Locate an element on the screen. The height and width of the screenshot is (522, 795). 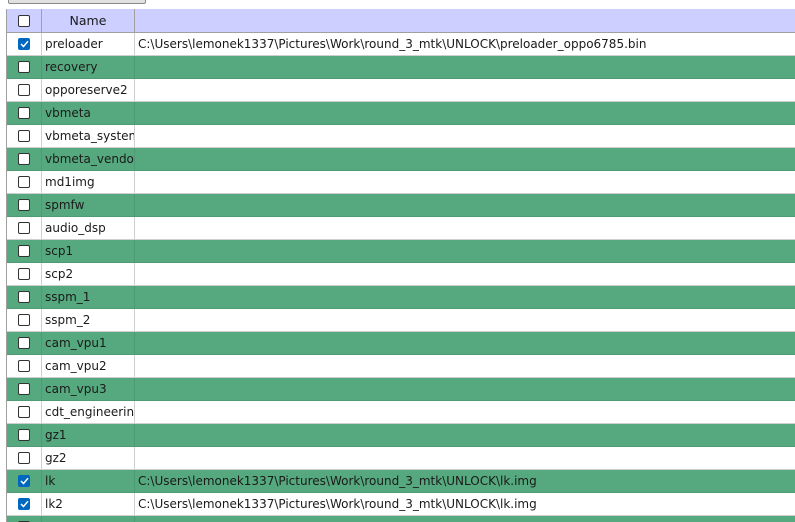
partition-name-cell: sspm_2 is located at coordinates (88, 320).